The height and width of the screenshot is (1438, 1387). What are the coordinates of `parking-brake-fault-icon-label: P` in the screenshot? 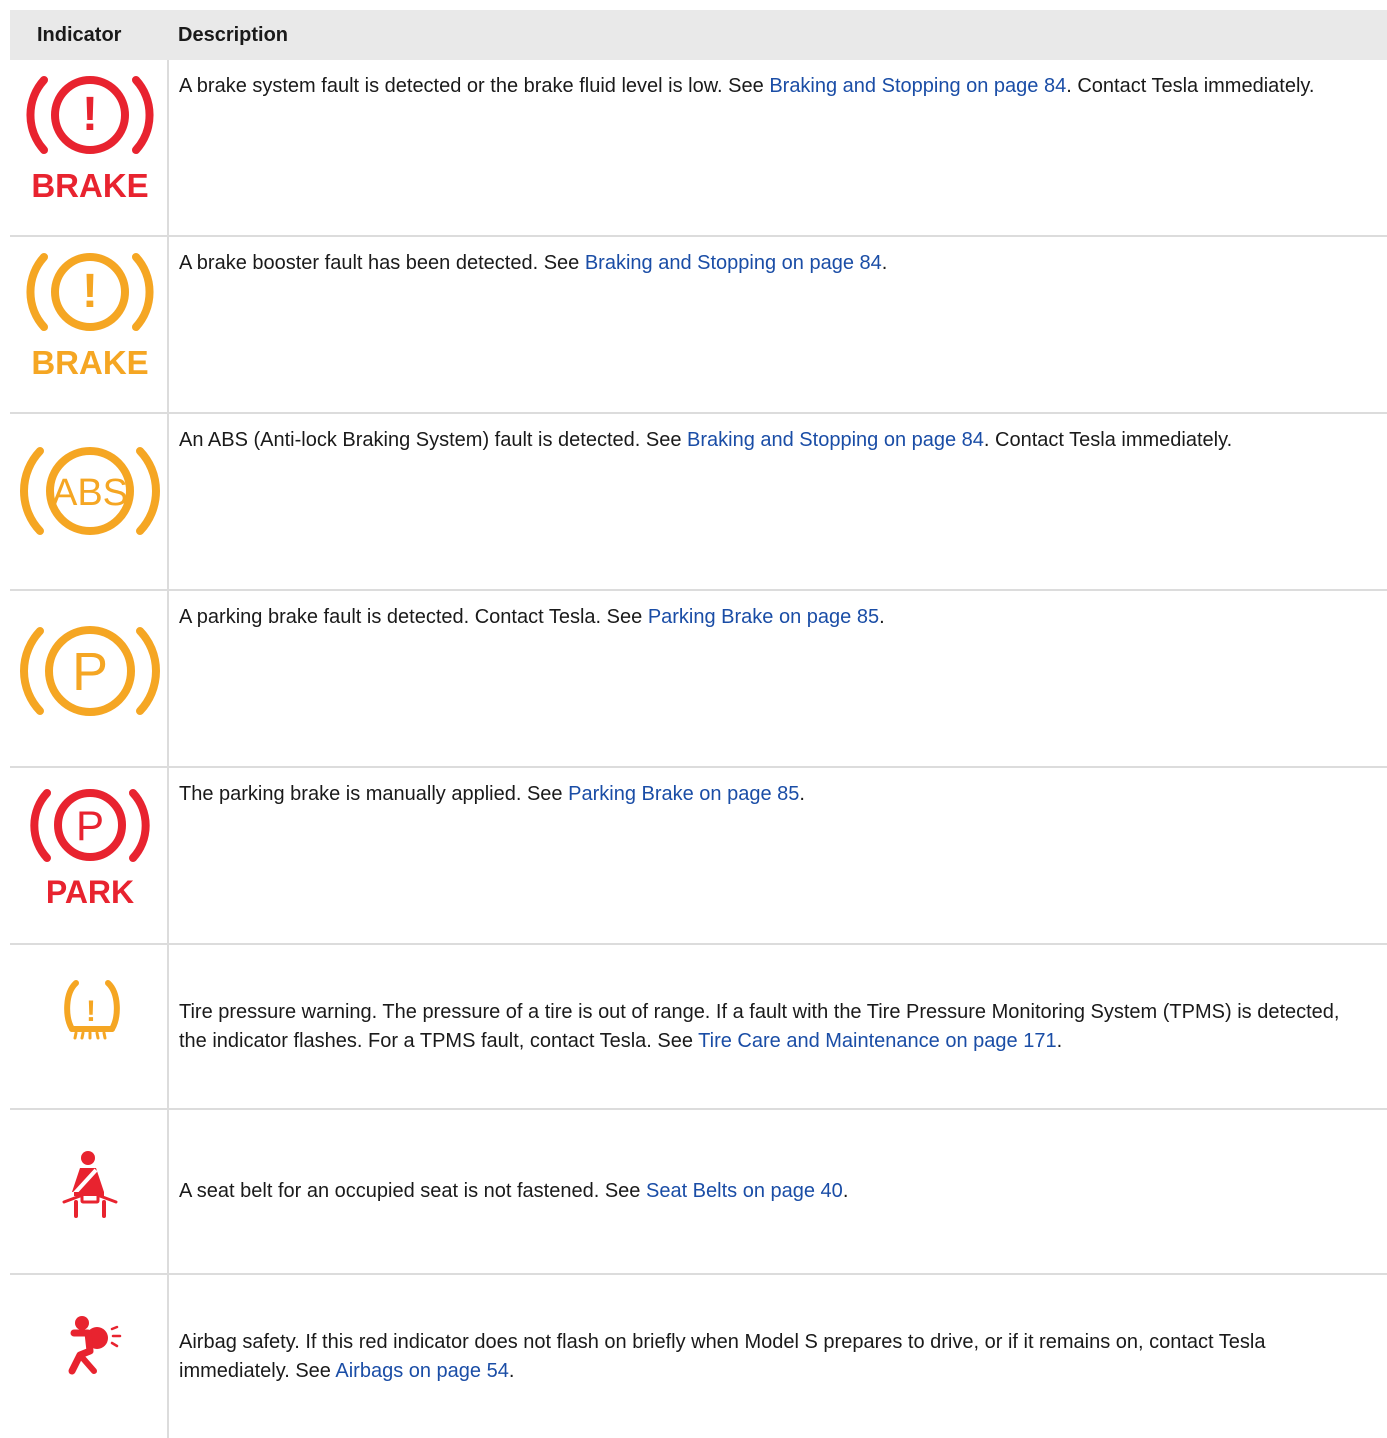 It's located at (90, 672).